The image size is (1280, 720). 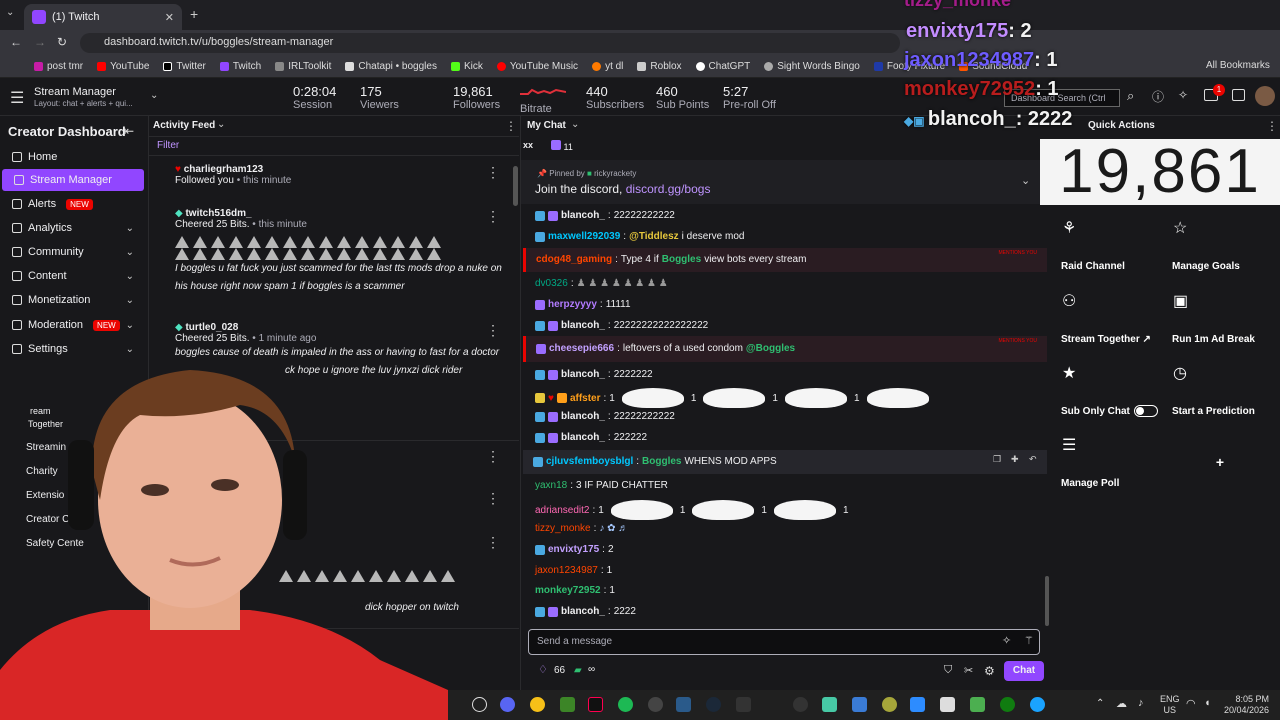 What do you see at coordinates (1191, 703) in the screenshot?
I see `wifi-icon: ◠` at bounding box center [1191, 703].